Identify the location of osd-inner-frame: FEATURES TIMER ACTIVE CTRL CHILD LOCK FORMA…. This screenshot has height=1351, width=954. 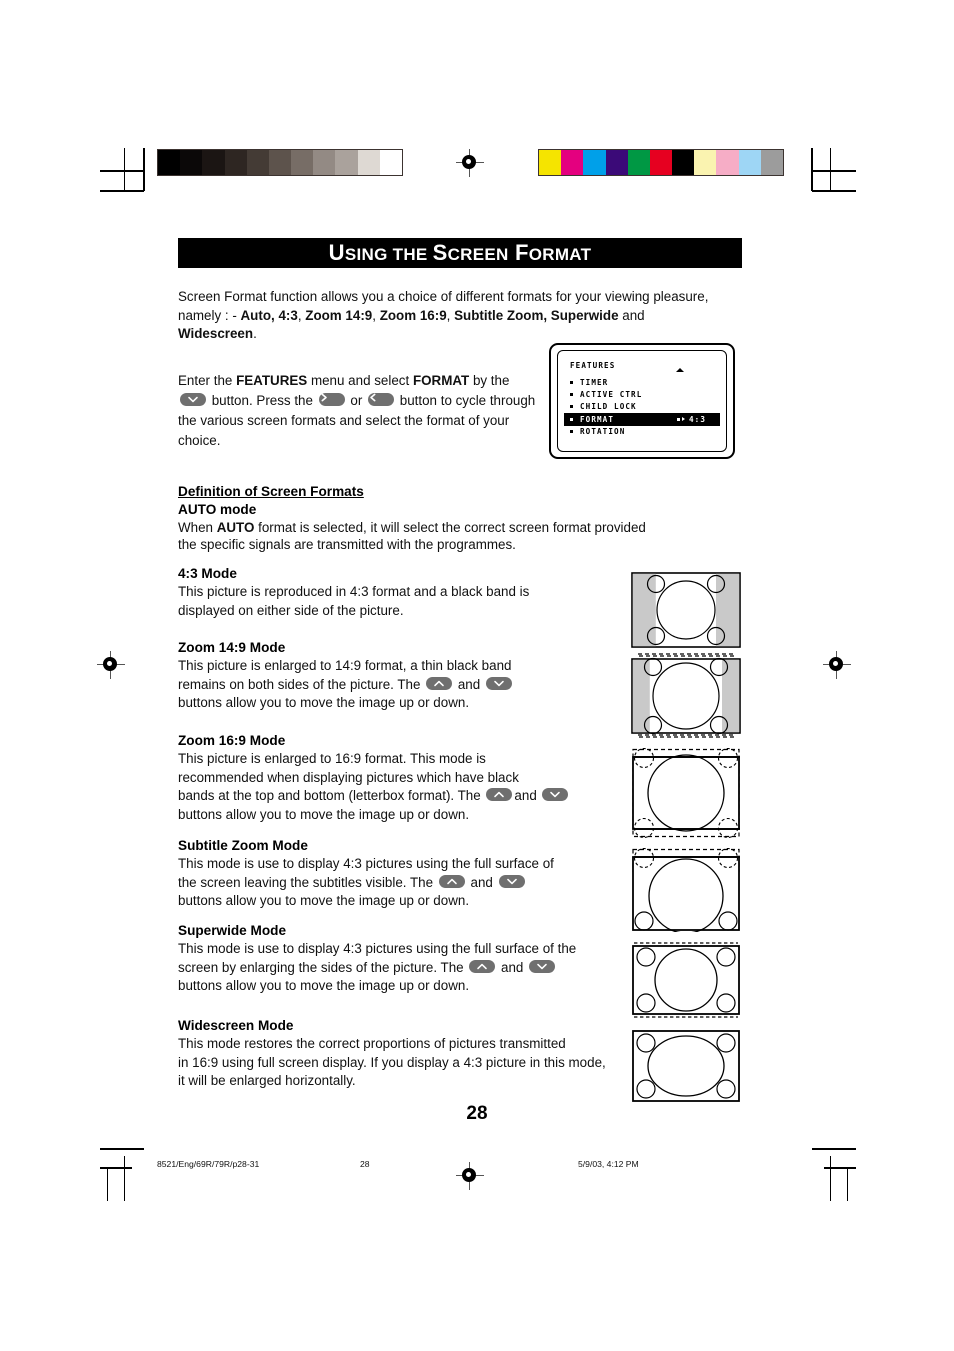
(642, 401).